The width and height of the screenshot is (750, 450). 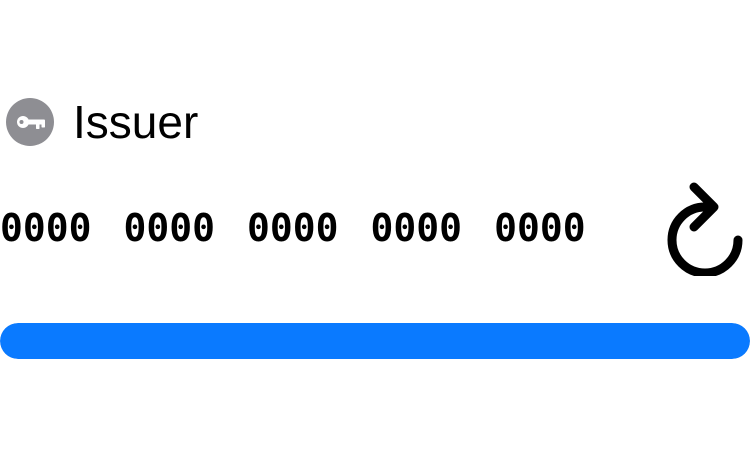 What do you see at coordinates (136, 122) in the screenshot?
I see `issuer-label: Issuer` at bounding box center [136, 122].